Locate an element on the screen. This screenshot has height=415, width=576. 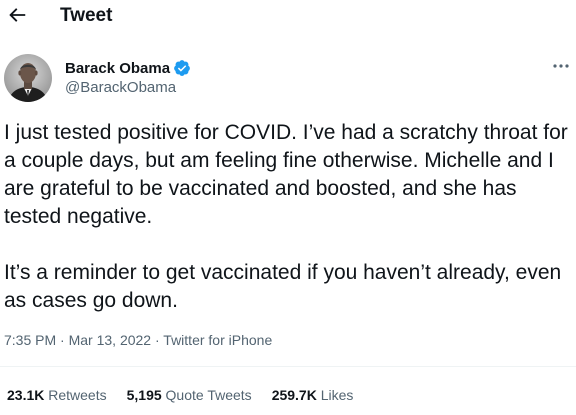
likes-stat: 259.7K Likes is located at coordinates (313, 395).